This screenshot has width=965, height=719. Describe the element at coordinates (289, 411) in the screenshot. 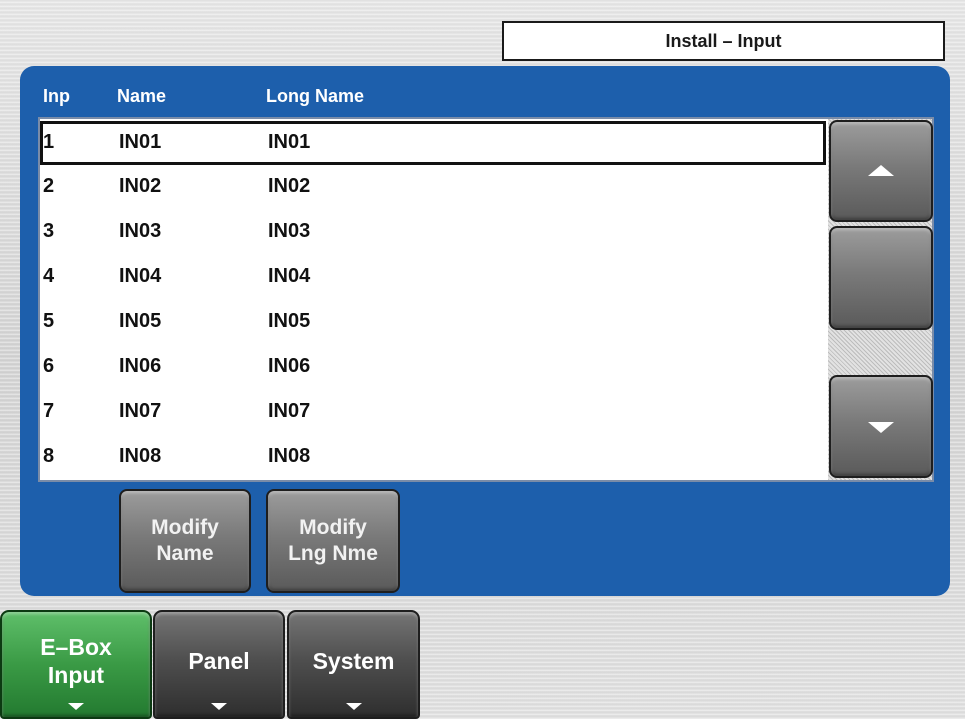

I see `cell-long-name: IN07` at that location.